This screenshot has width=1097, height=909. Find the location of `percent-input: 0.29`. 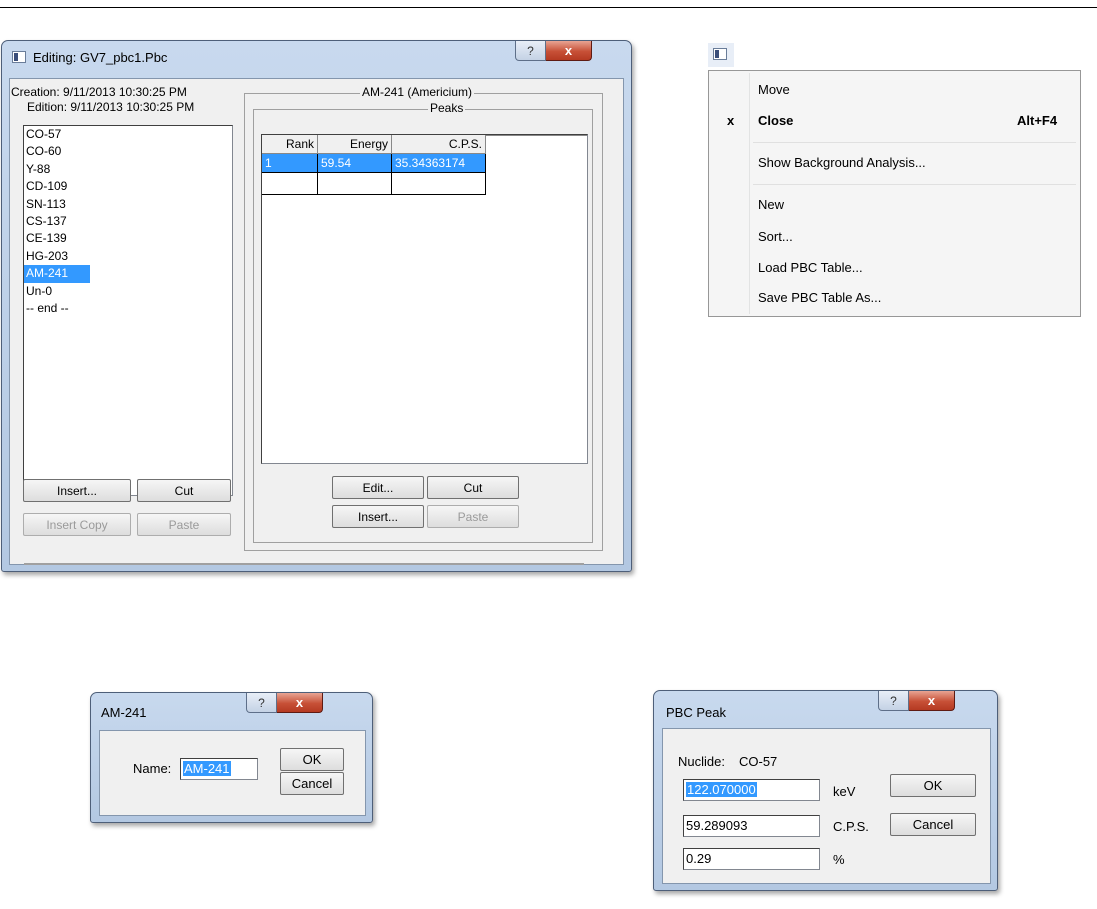

percent-input: 0.29 is located at coordinates (751, 859).